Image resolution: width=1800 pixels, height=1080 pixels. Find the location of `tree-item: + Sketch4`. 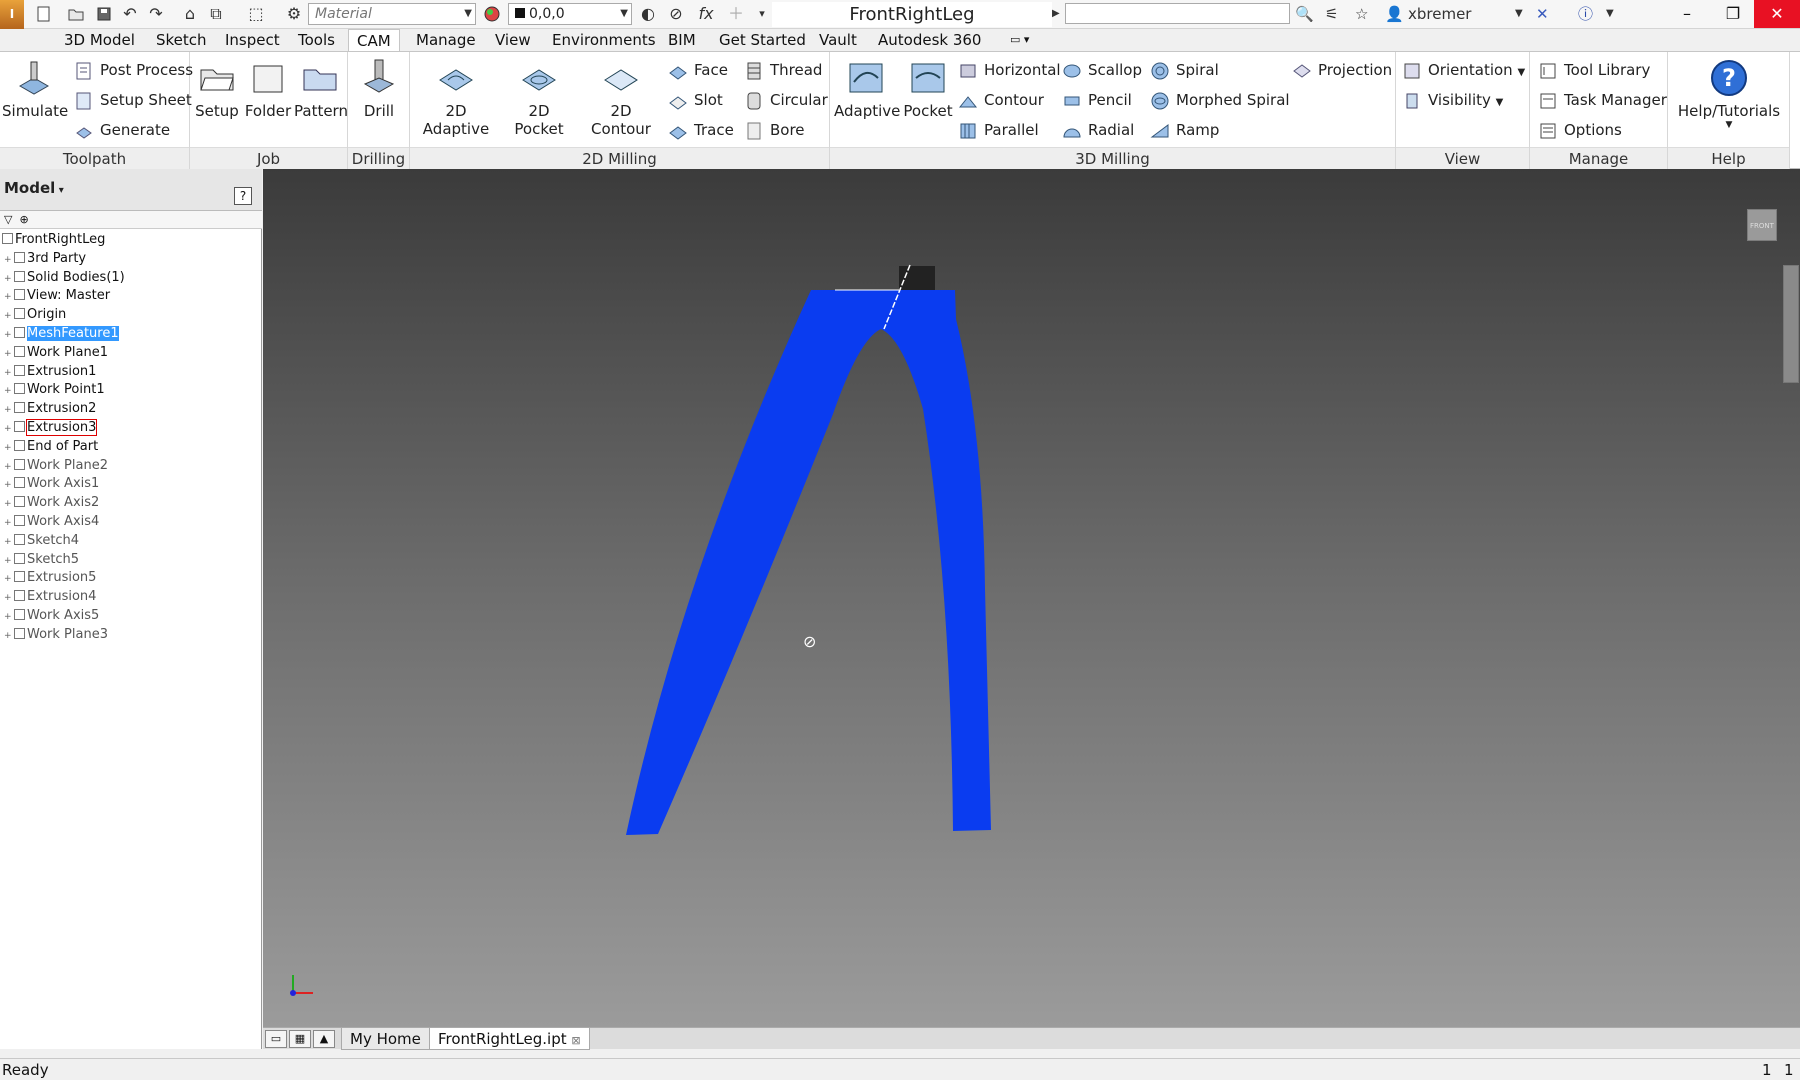

tree-item: + Sketch4 is located at coordinates (41, 541).